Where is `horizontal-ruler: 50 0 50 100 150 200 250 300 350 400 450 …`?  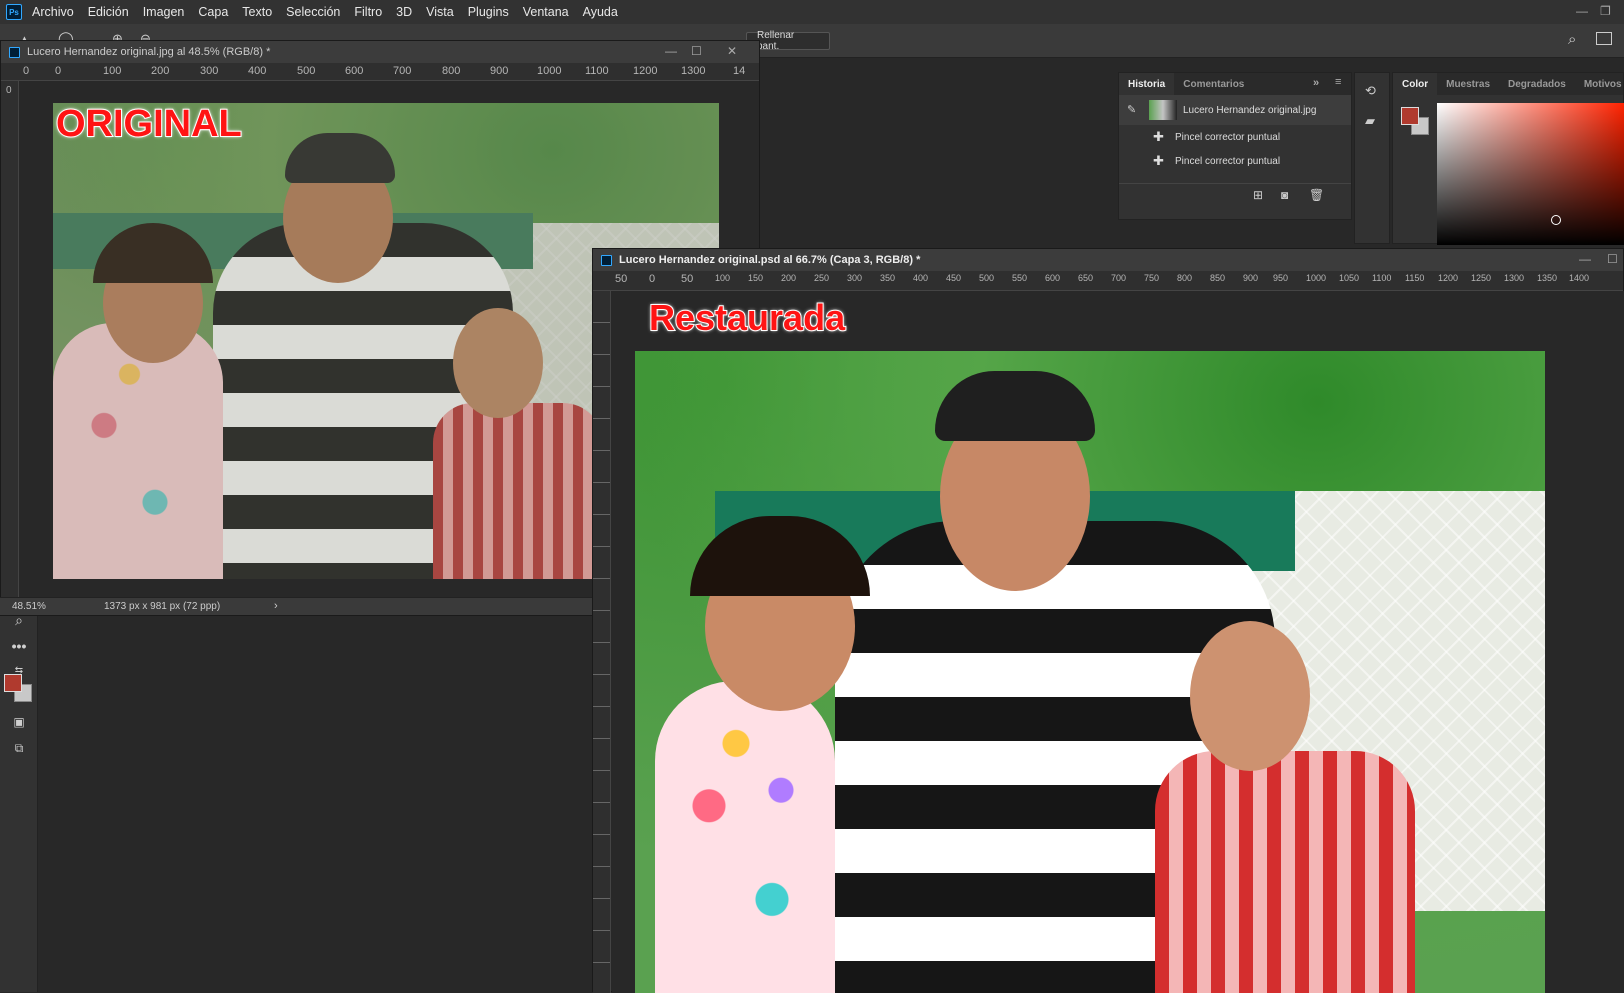
horizontal-ruler: 50 0 50 100 150 200 250 300 350 400 450 … is located at coordinates (1108, 281).